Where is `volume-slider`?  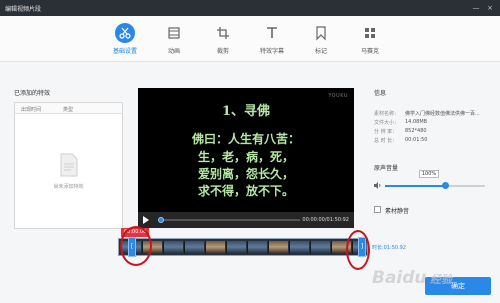 volume-slider is located at coordinates (435, 185).